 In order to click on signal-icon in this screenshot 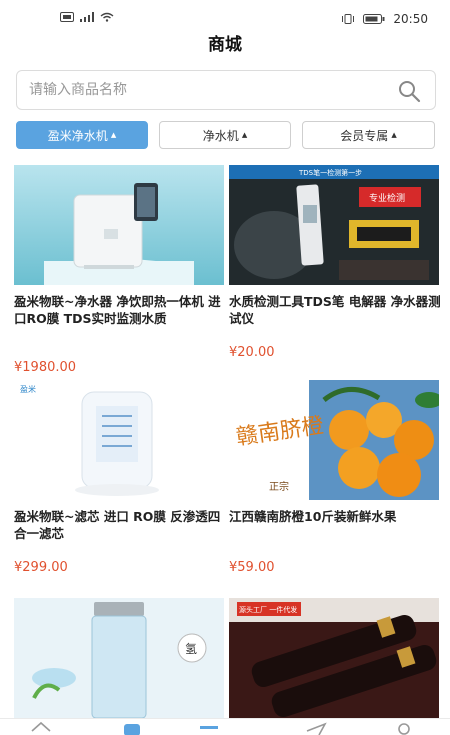, I will do `click(87, 17)`.